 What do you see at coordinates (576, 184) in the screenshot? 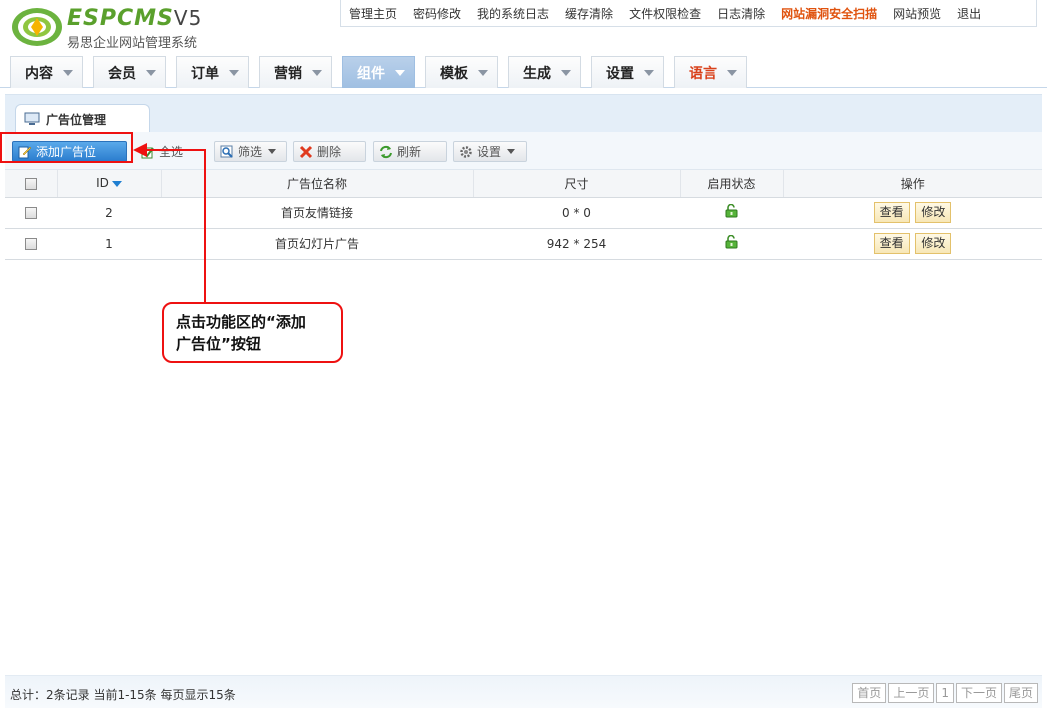
I see `header-size: 尺寸` at bounding box center [576, 184].